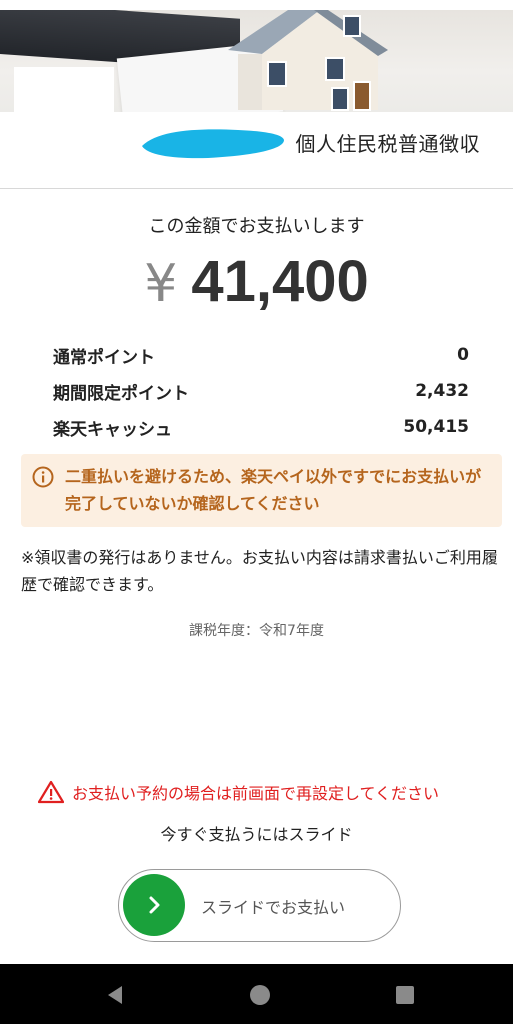 The width and height of the screenshot is (513, 1024). Describe the element at coordinates (121, 393) in the screenshot. I see `point-label: 期間限定ポイント` at that location.